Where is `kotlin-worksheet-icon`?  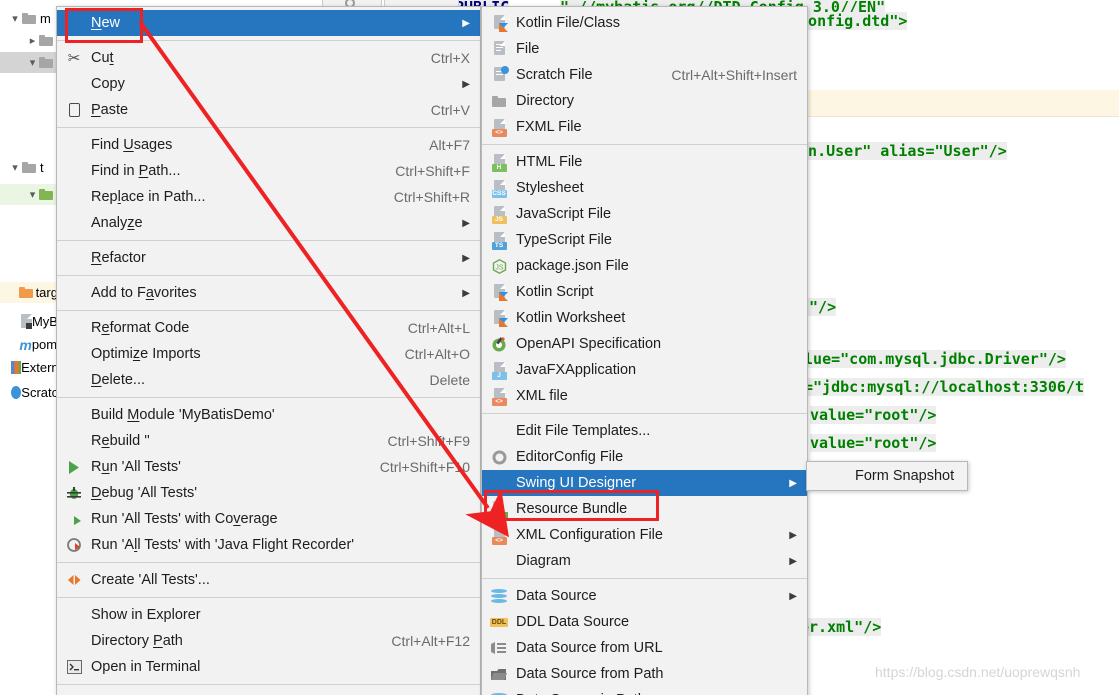 kotlin-worksheet-icon is located at coordinates (499, 318).